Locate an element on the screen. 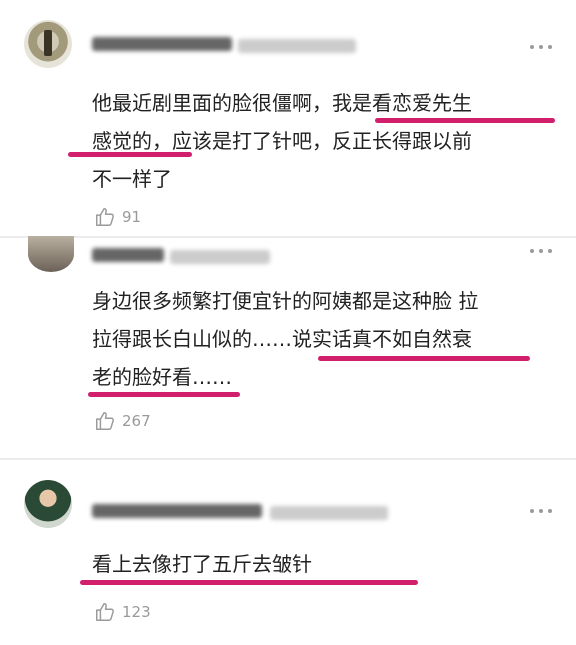 This screenshot has width=576, height=645. blurred-timestamp is located at coordinates (329, 513).